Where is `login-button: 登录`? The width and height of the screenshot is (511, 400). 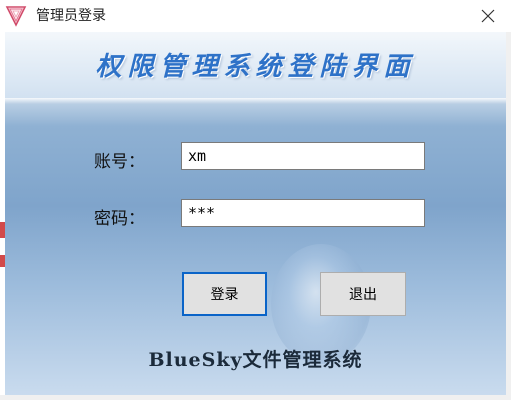 login-button: 登录 is located at coordinates (224, 294).